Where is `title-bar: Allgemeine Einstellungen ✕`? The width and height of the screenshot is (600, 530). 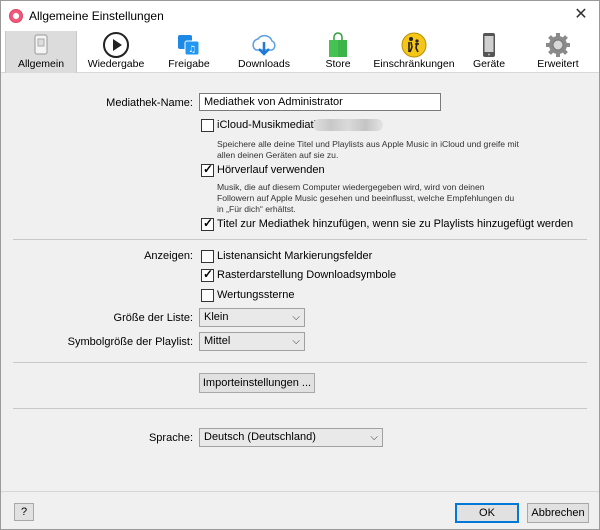 title-bar: Allgemeine Einstellungen ✕ is located at coordinates (300, 16).